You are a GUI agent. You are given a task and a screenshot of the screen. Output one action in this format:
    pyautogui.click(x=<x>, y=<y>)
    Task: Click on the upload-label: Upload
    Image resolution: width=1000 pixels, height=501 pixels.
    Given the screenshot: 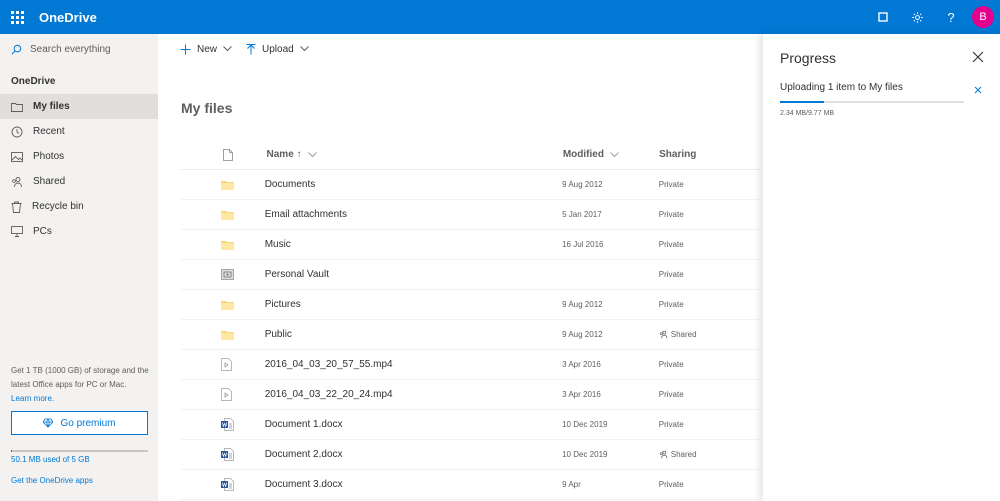 What is the action you would take?
    pyautogui.click(x=278, y=49)
    